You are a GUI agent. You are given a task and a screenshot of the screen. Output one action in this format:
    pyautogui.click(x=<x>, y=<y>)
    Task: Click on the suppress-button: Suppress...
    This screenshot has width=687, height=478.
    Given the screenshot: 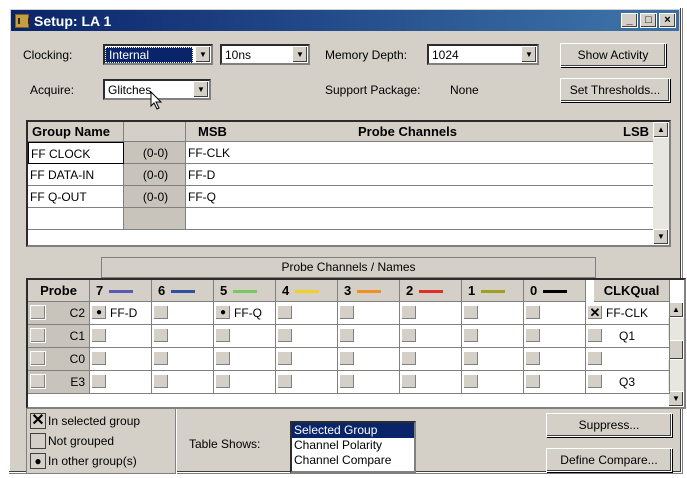 What is the action you would take?
    pyautogui.click(x=609, y=425)
    